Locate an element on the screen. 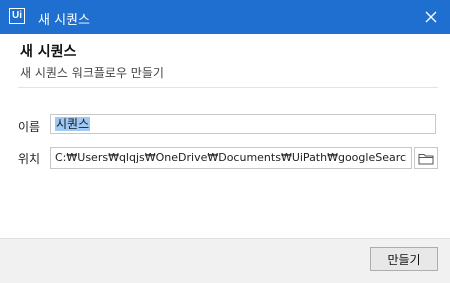 The image size is (450, 283). name-input-value: 시퀀스 is located at coordinates (73, 124).